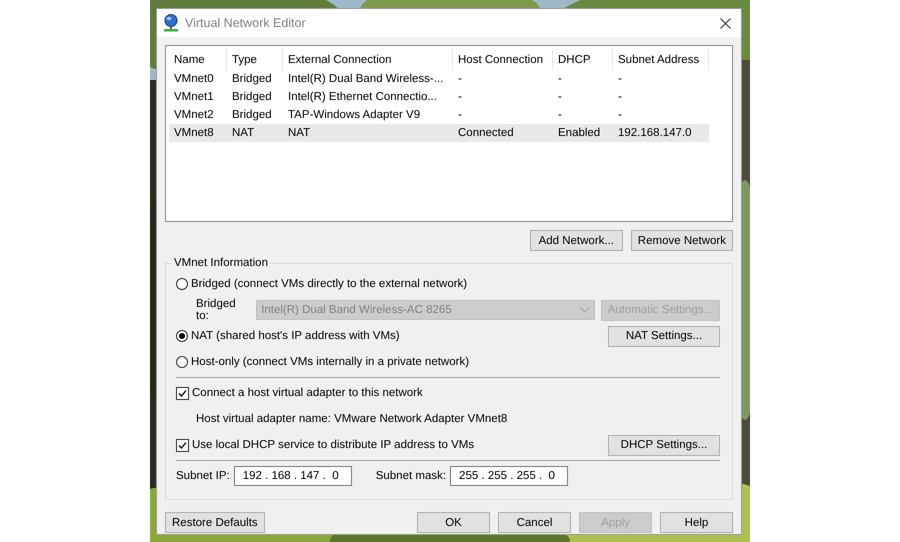  What do you see at coordinates (439, 133) in the screenshot?
I see `table-row: VMnet8 NAT NAT Connected Enabled 192.168.147.0` at bounding box center [439, 133].